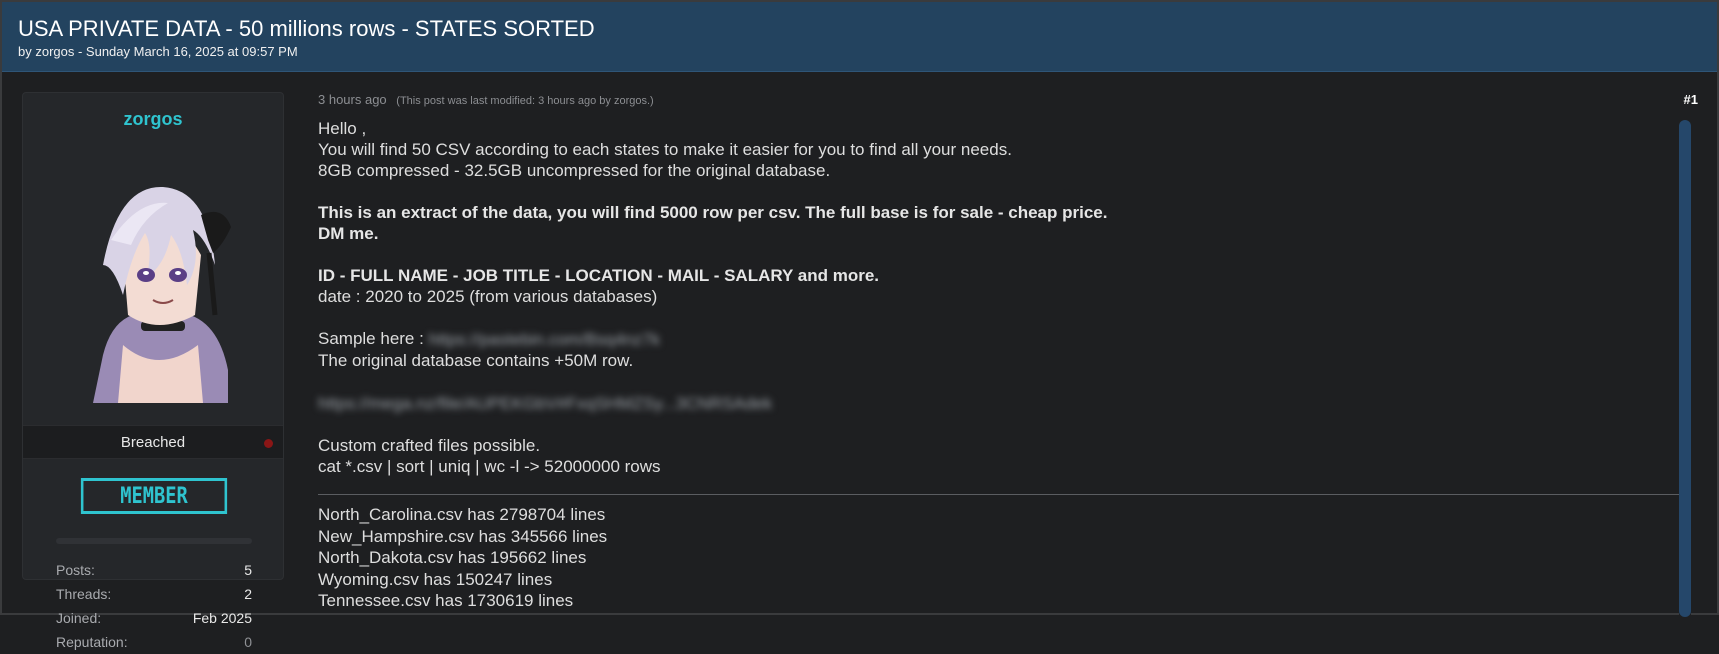 The image size is (1719, 654). Describe the element at coordinates (84, 594) in the screenshot. I see `stat-label: Threads:` at that location.